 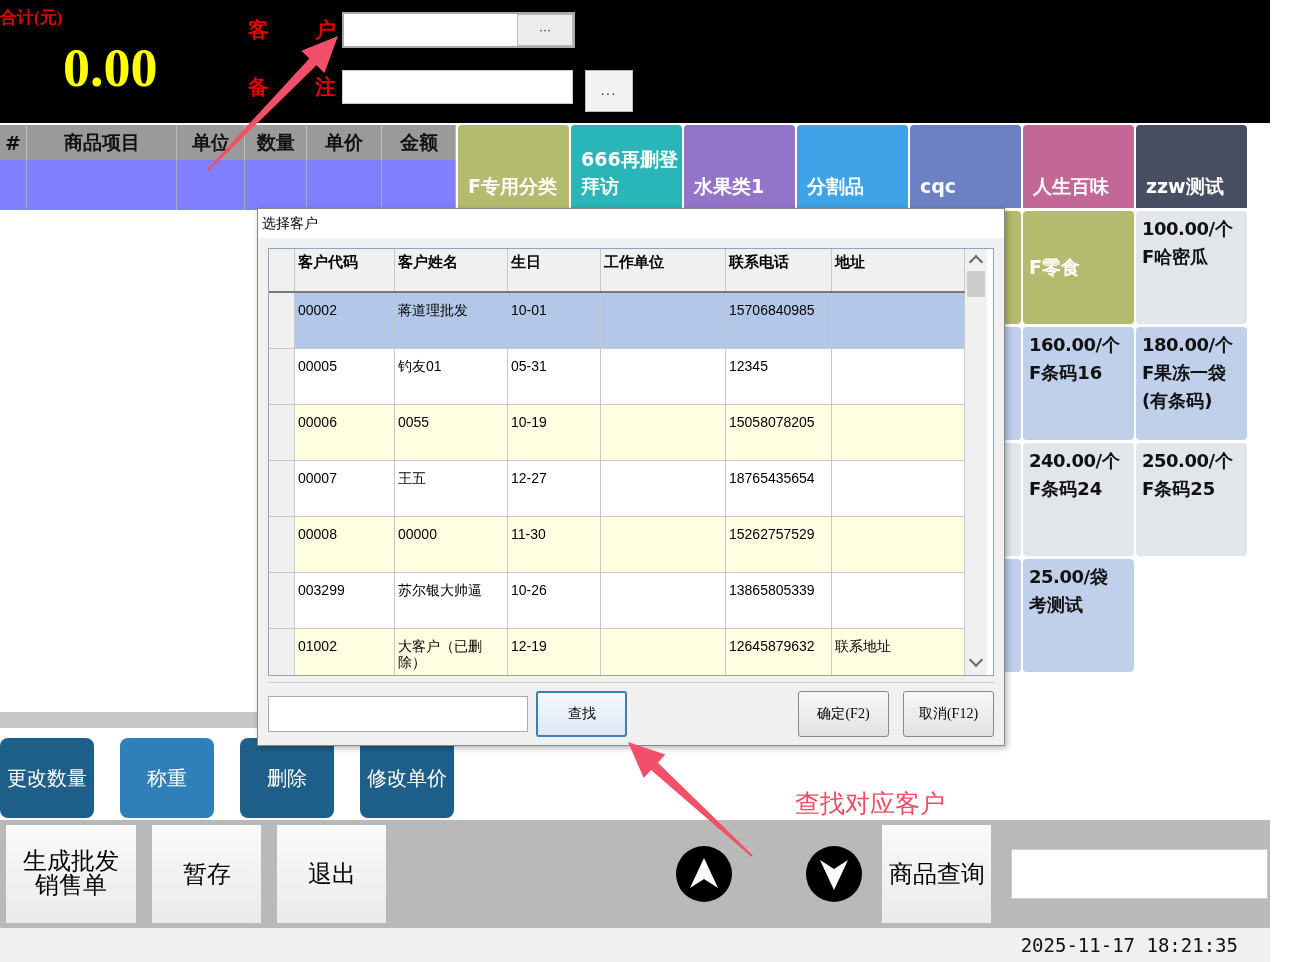 What do you see at coordinates (1188, 461) in the screenshot?
I see `product-price: 250.00/个` at bounding box center [1188, 461].